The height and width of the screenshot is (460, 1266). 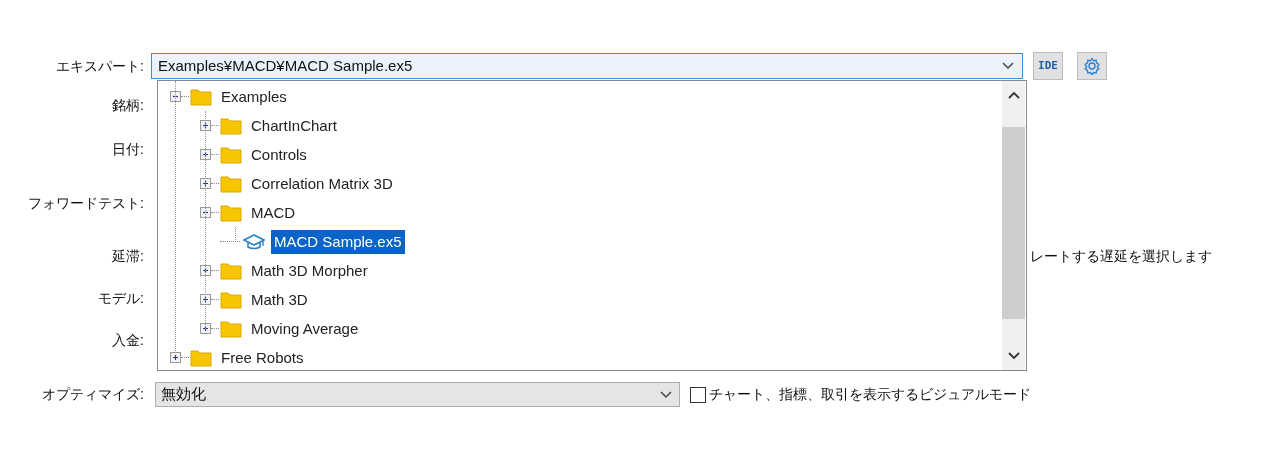 I want to click on field-label: 延滞:, so click(x=128, y=256).